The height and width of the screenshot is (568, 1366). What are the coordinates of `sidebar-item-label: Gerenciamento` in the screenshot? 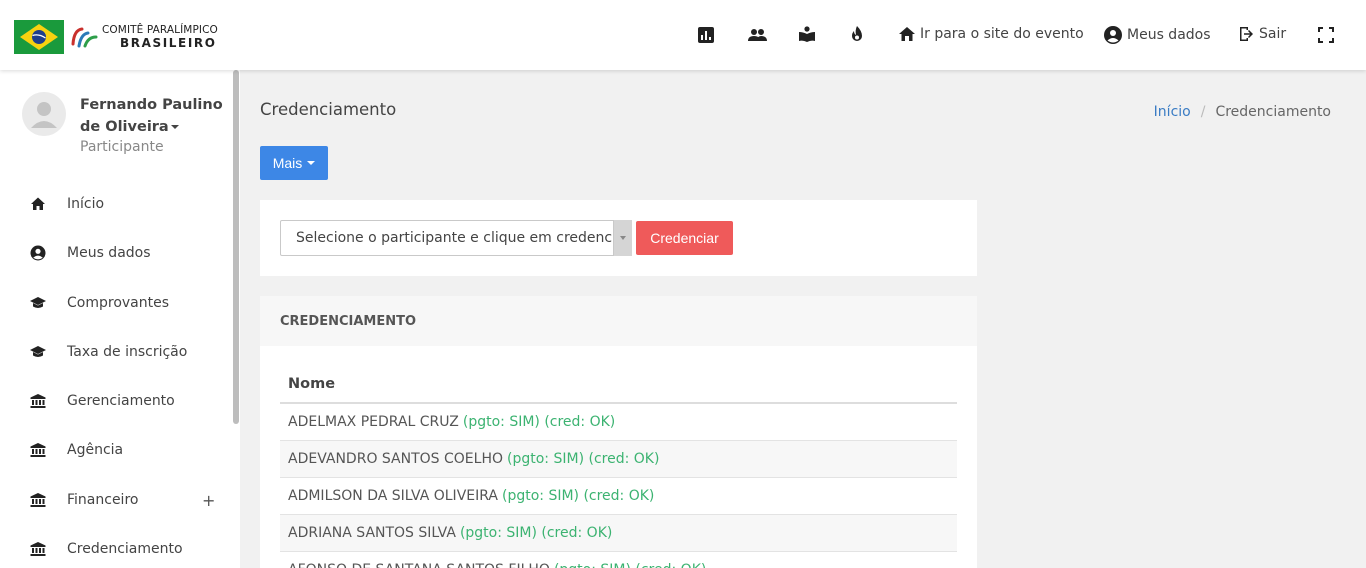 It's located at (121, 401).